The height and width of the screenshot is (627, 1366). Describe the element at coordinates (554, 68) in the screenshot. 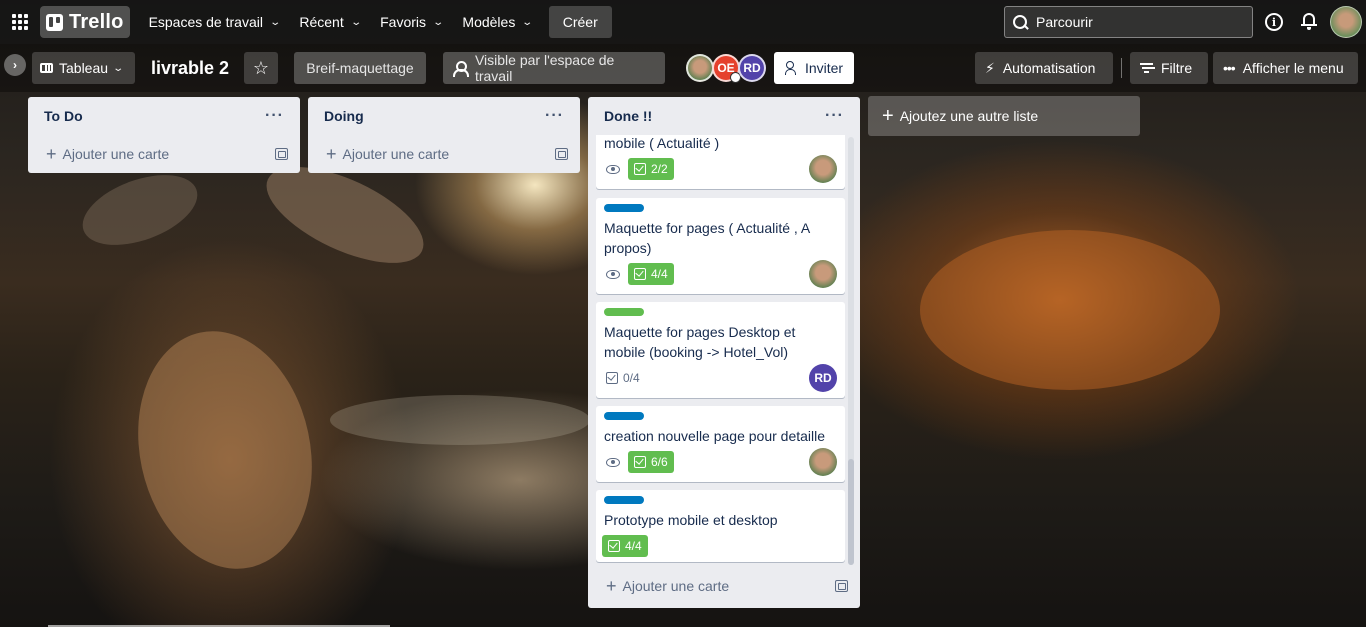

I see `visibility-button: Visible par l'espace de travail` at that location.